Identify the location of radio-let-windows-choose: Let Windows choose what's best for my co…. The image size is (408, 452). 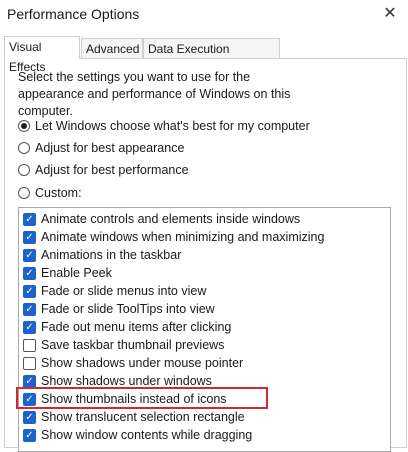
(164, 126).